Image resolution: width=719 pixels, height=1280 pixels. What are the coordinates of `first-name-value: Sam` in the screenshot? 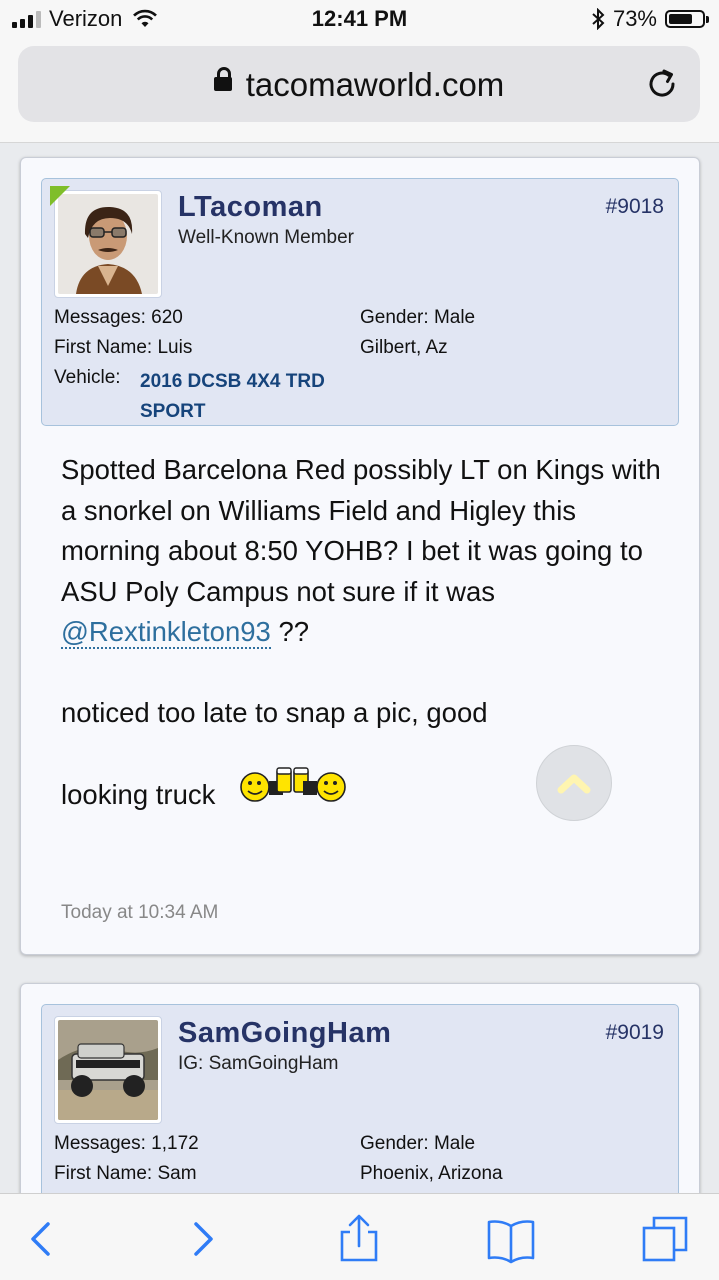 It's located at (177, 1173).